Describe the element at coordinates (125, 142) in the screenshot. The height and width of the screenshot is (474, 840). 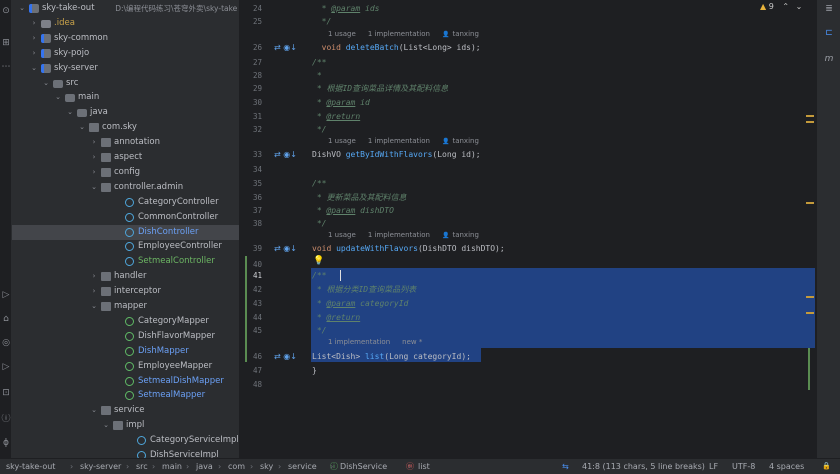
I see `tree-item: › annotation` at that location.